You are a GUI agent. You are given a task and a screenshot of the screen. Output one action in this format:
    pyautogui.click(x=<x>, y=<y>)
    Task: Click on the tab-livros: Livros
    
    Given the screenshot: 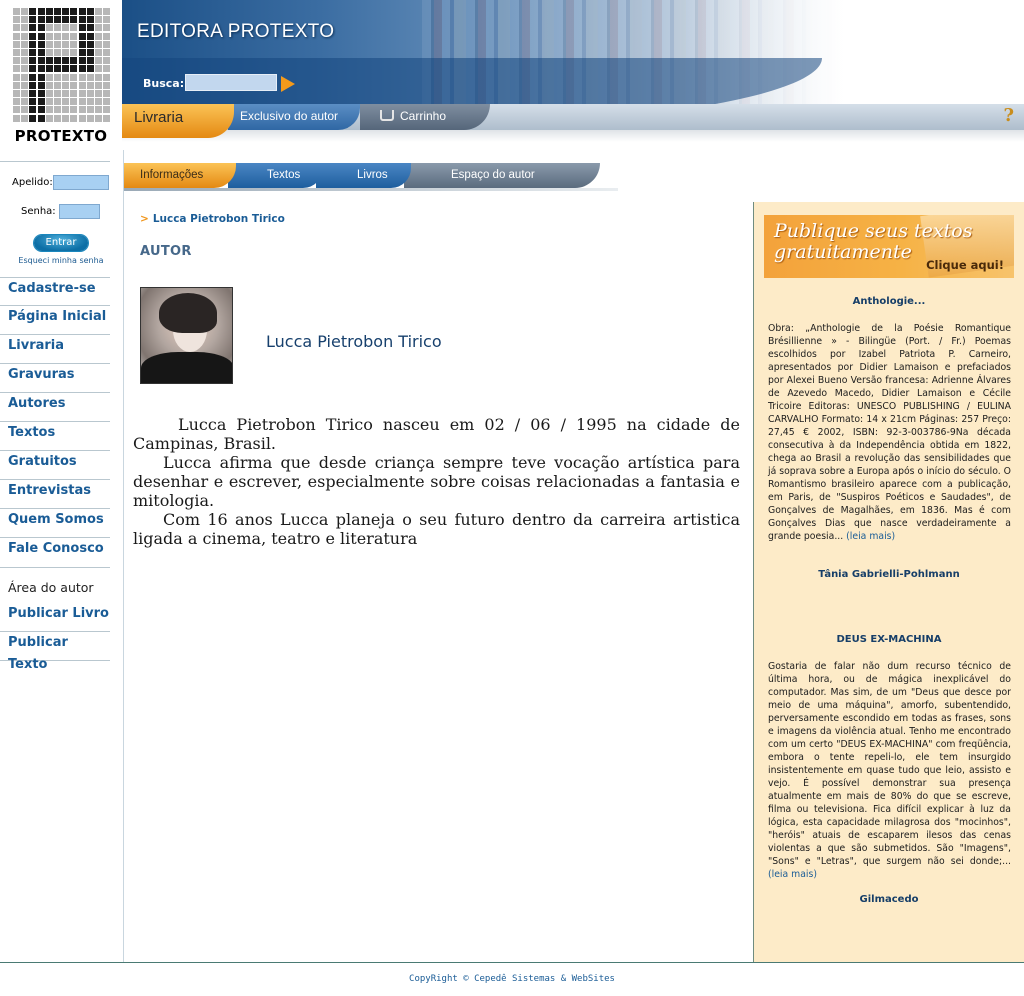 What is the action you would take?
    pyautogui.click(x=363, y=175)
    